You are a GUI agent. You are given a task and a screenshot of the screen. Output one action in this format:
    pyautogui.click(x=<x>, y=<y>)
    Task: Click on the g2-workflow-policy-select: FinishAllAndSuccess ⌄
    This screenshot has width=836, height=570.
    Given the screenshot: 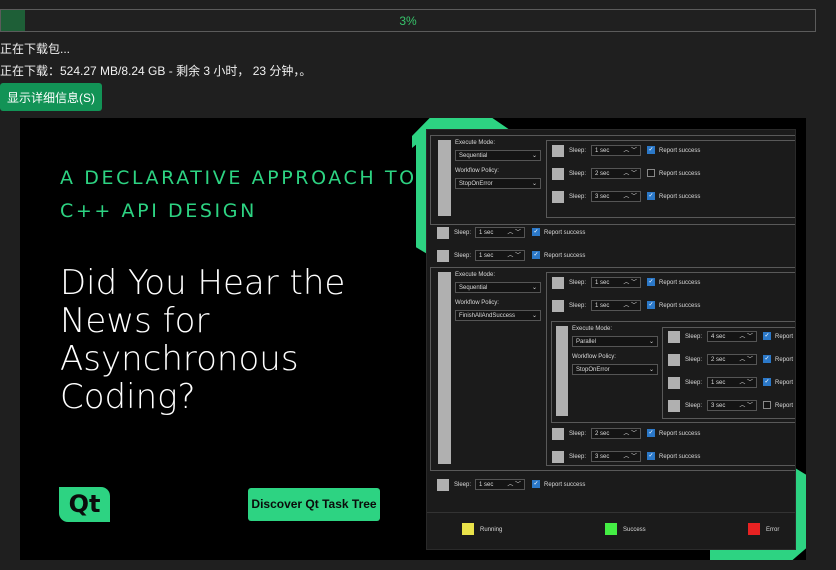 What is the action you would take?
    pyautogui.click(x=498, y=315)
    